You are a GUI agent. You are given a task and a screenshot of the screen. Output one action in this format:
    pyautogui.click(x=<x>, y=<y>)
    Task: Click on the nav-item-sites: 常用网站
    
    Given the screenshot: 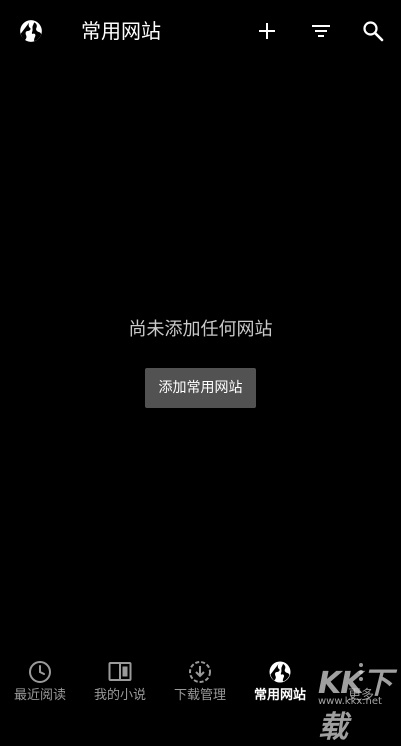 What is the action you would take?
    pyautogui.click(x=280, y=682)
    